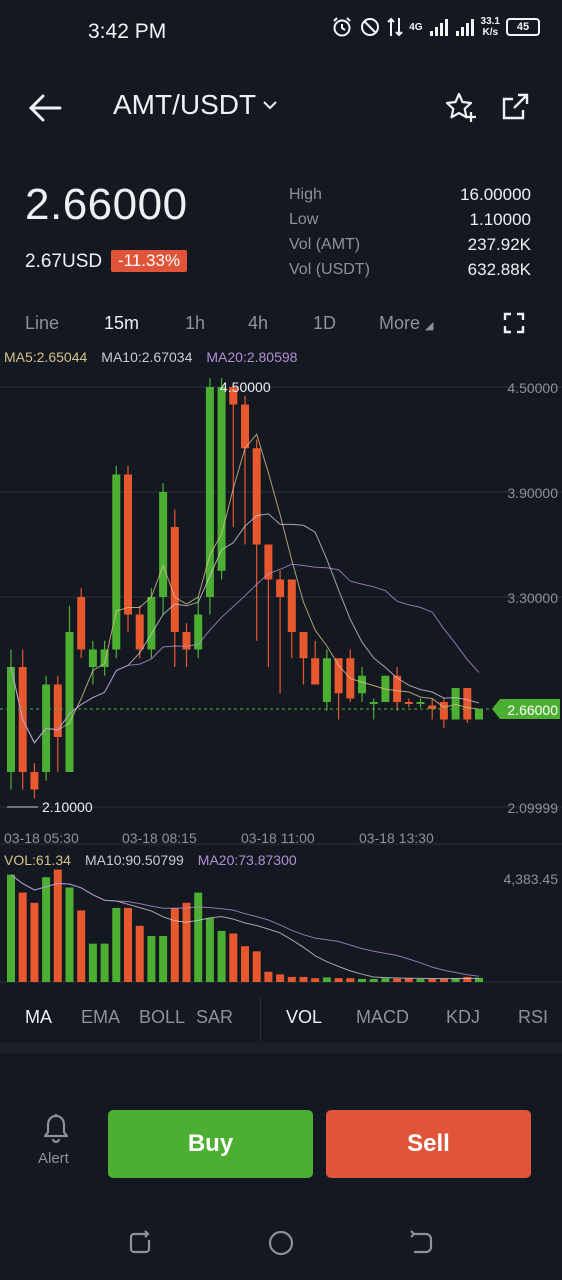 Image resolution: width=562 pixels, height=1280 pixels. I want to click on home-icon, so click(281, 1243).